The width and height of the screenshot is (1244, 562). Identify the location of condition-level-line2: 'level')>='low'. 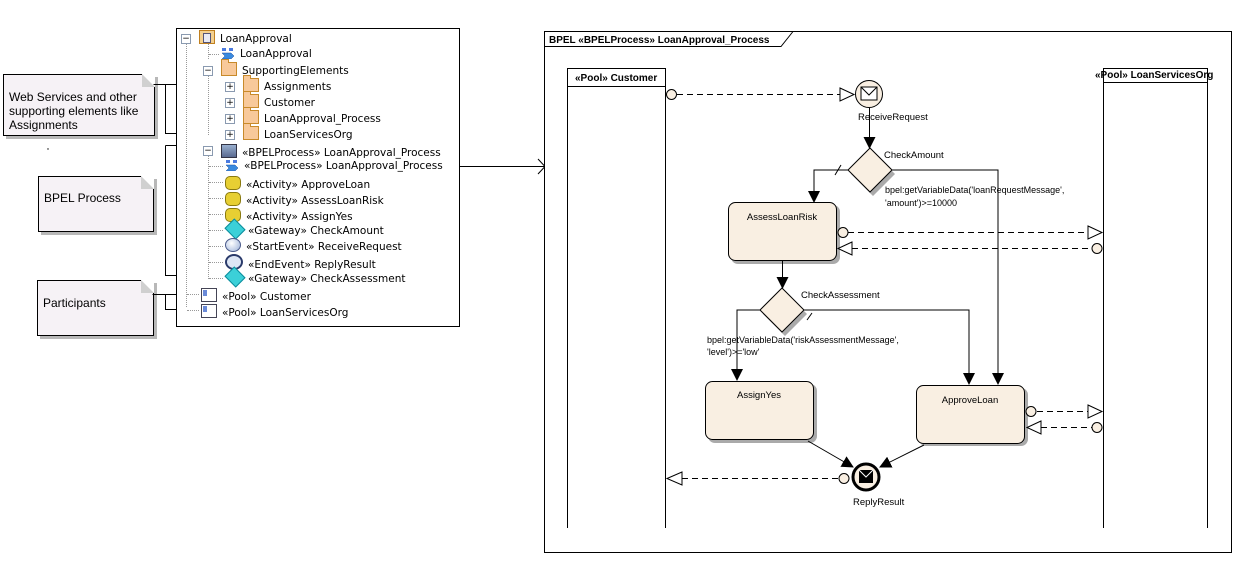
(733, 352).